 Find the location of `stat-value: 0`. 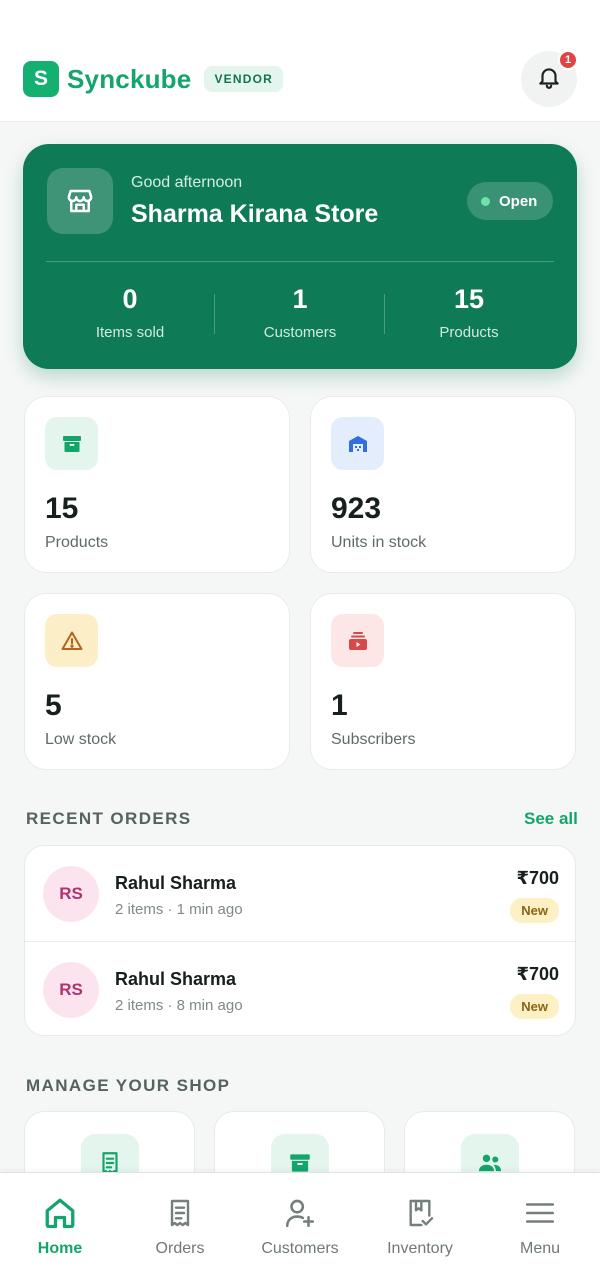

stat-value: 0 is located at coordinates (130, 299).